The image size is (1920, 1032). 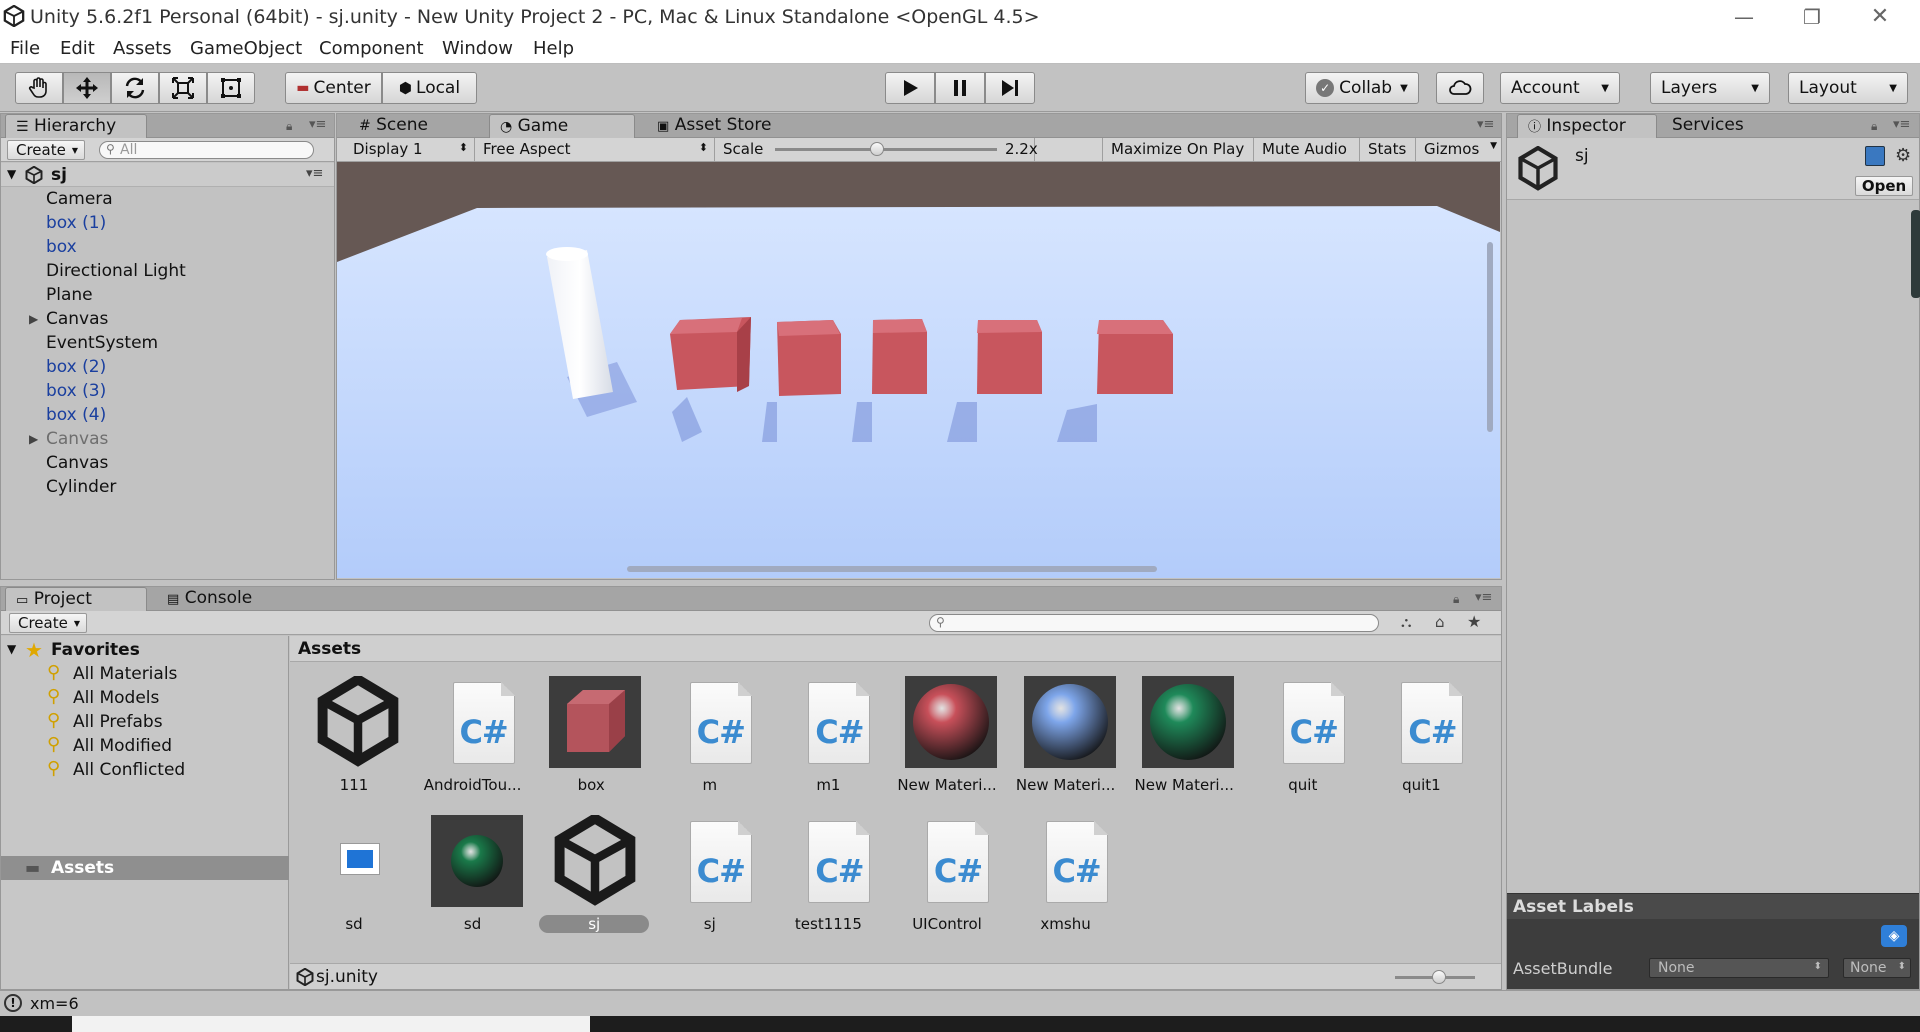 What do you see at coordinates (145, 698) in the screenshot?
I see `favorite-item: ⚲ All Models` at bounding box center [145, 698].